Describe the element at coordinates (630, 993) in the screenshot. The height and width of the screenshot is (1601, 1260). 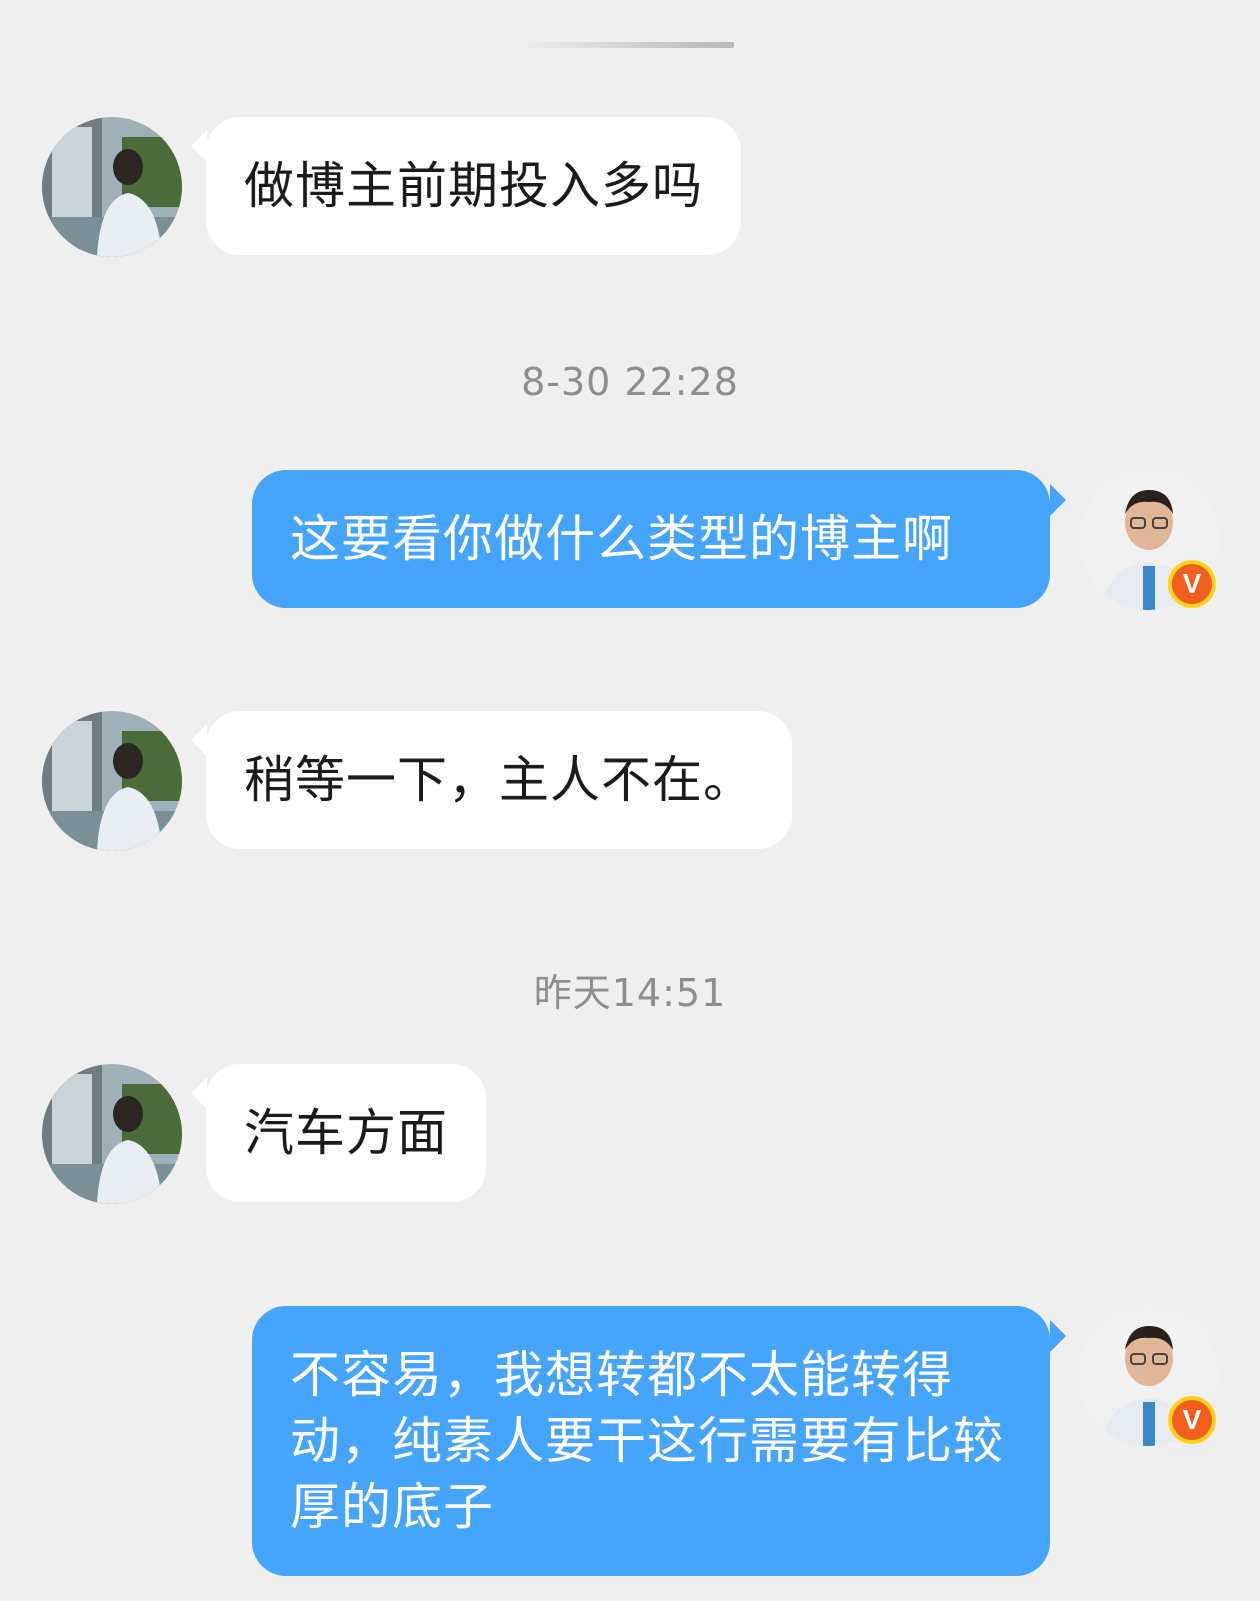
I see `timestamp: 昨天14:51` at that location.